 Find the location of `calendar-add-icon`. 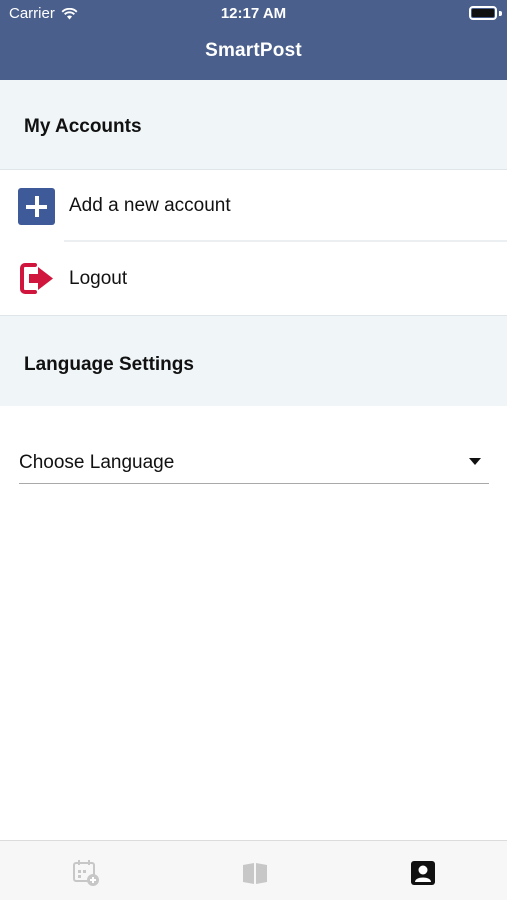

calendar-add-icon is located at coordinates (86, 873).